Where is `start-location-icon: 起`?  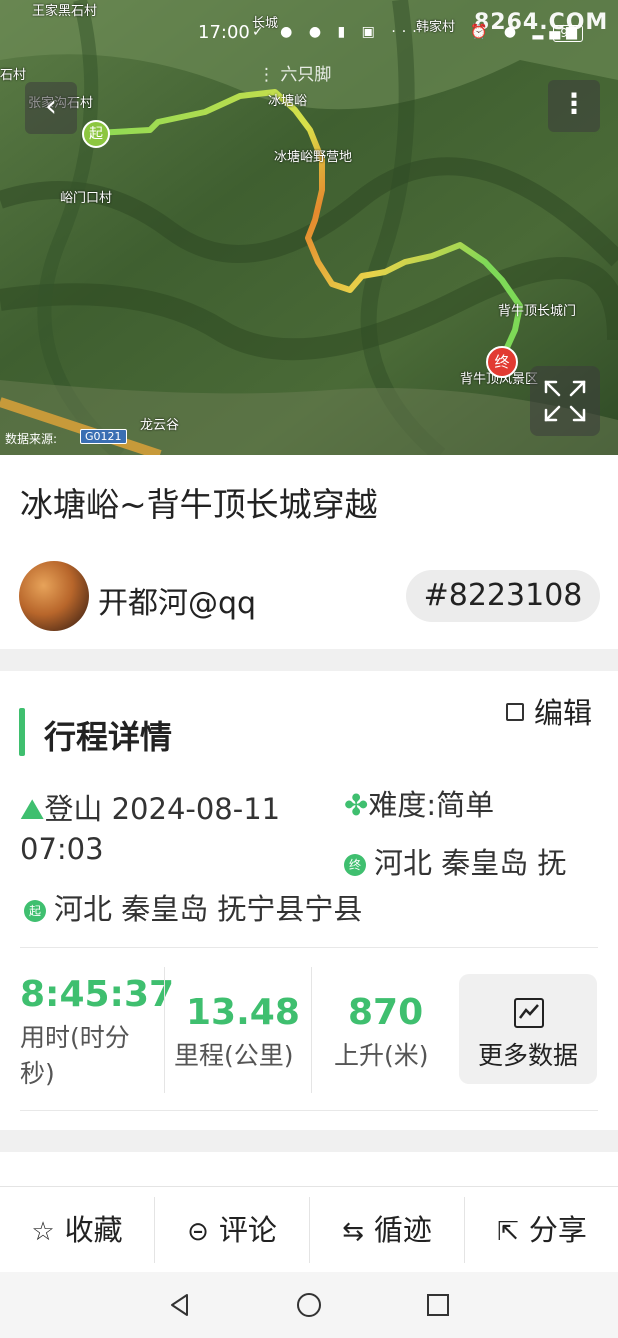
start-location-icon: 起 is located at coordinates (35, 911).